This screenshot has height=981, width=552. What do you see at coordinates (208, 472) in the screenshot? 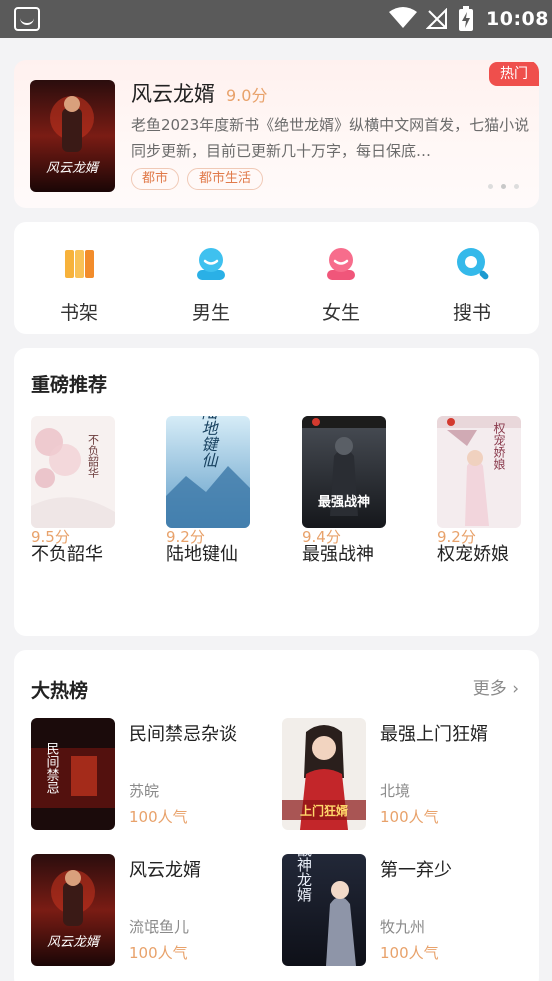
I see `book-cover: 陆地键仙` at bounding box center [208, 472].